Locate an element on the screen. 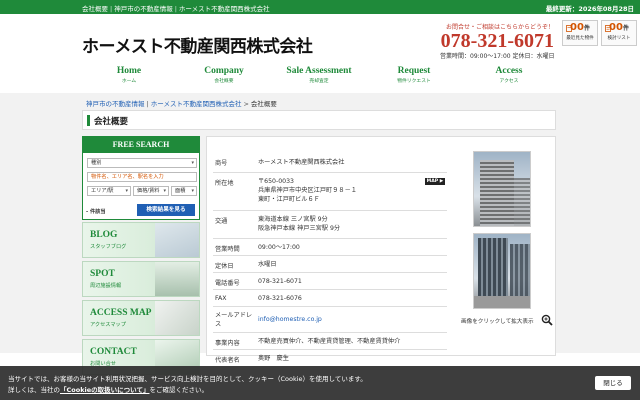 The width and height of the screenshot is (640, 400). photo-street is located at coordinates (502, 302).